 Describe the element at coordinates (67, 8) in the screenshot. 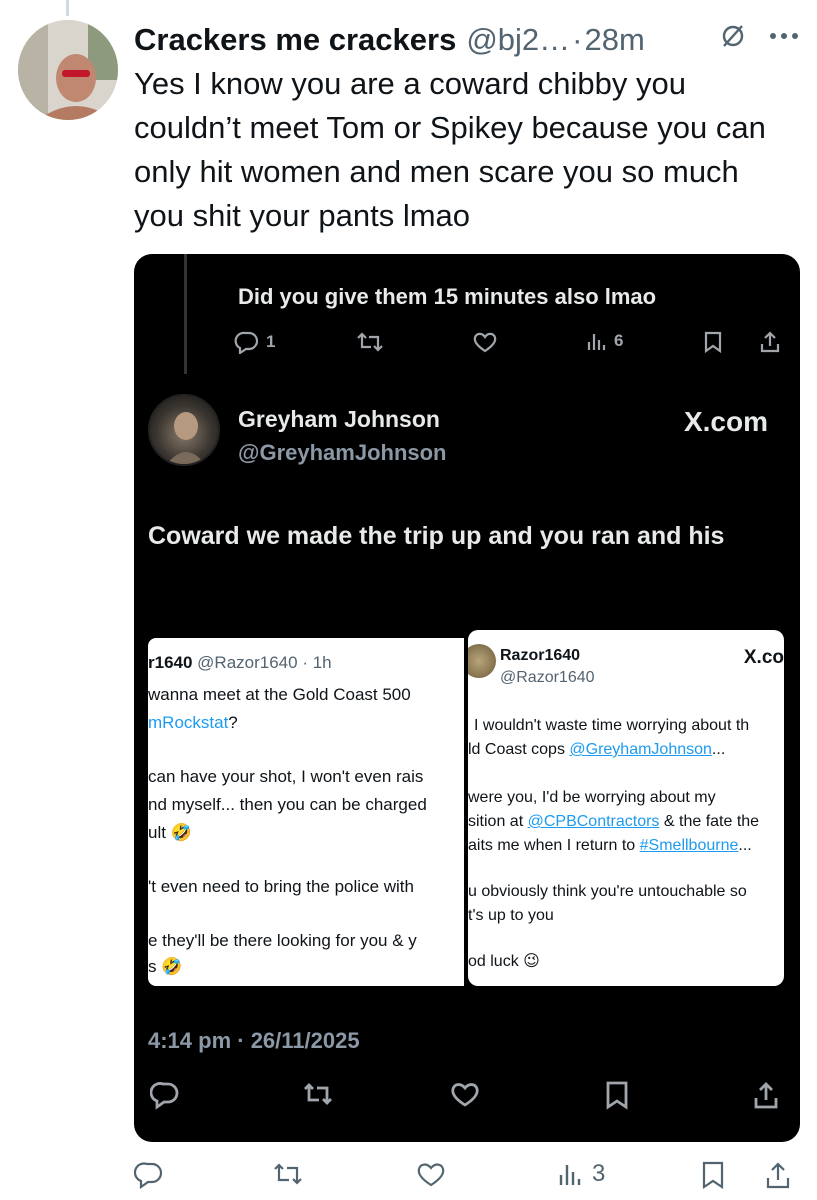

I see `thread-line` at that location.